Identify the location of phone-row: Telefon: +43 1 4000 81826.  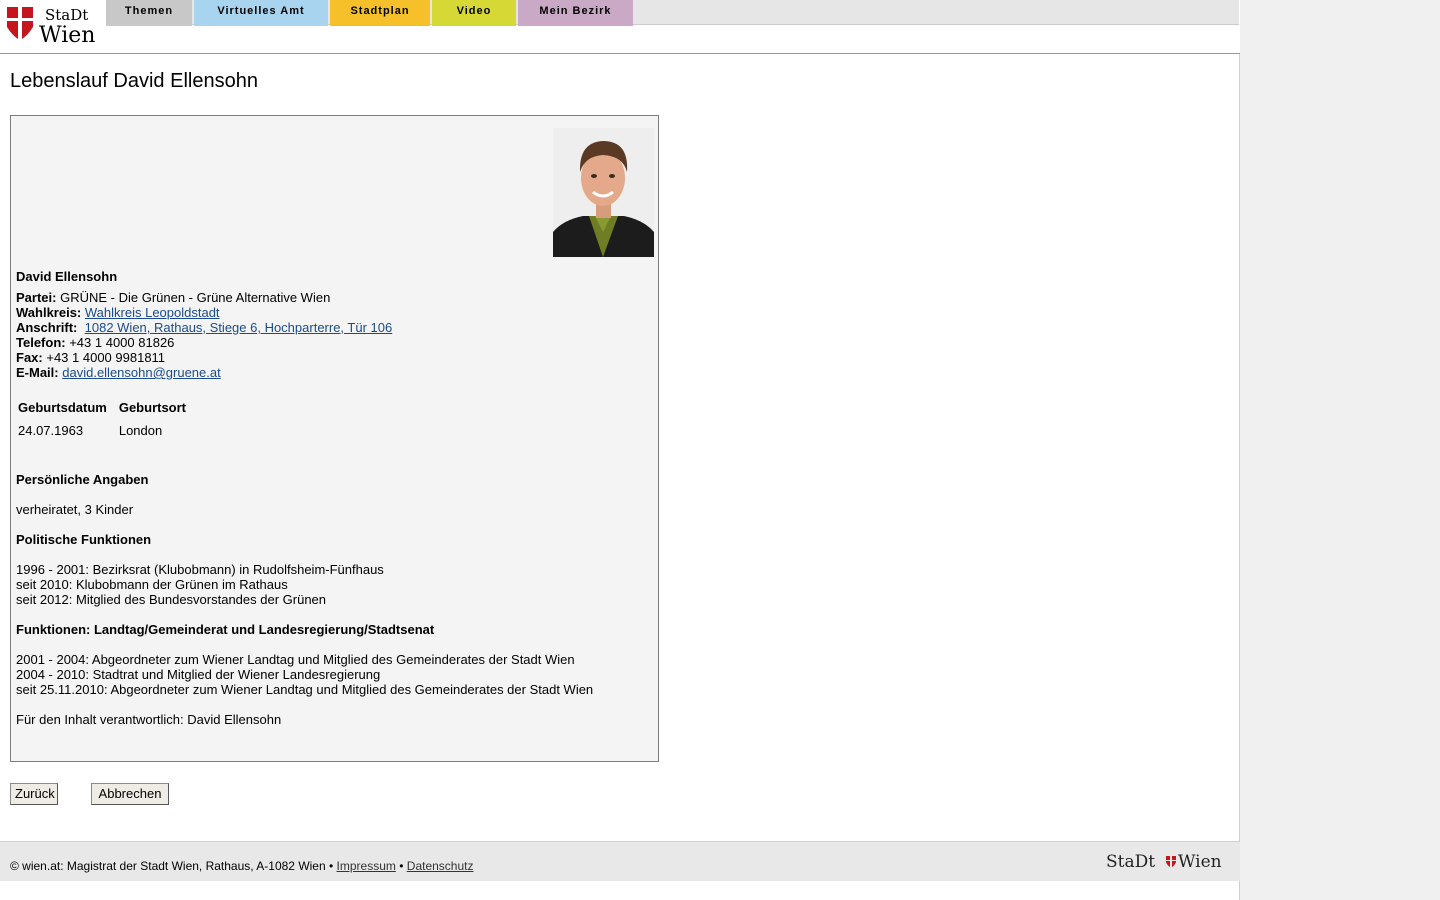
(204, 342).